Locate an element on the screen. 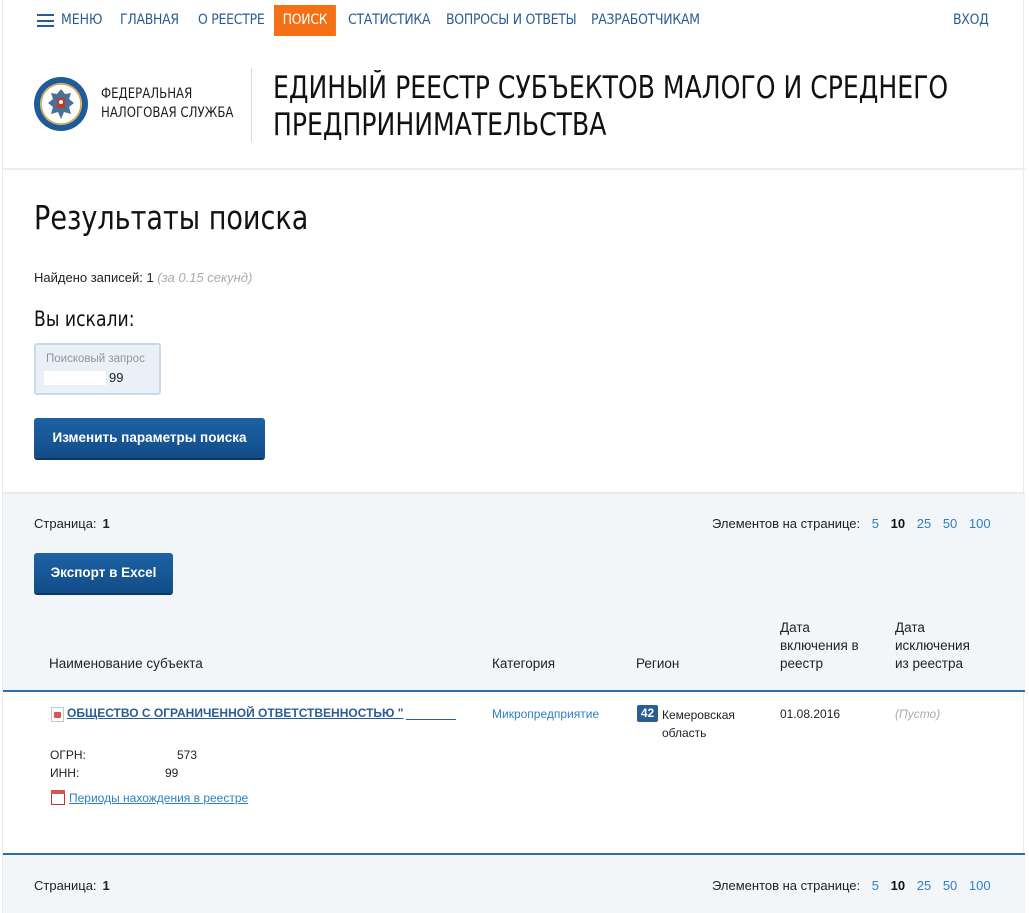 This screenshot has height=913, width=1029. per-page-option-100-bottom: 100 is located at coordinates (980, 885).